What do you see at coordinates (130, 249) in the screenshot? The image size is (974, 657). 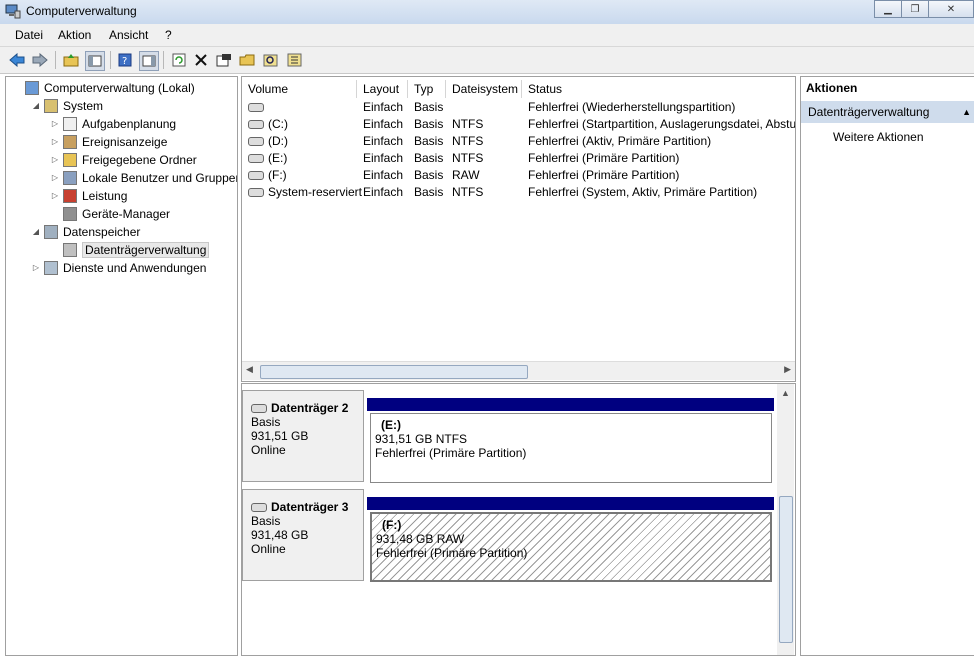 I see `tree-item: Datenträgerverwaltung` at bounding box center [130, 249].